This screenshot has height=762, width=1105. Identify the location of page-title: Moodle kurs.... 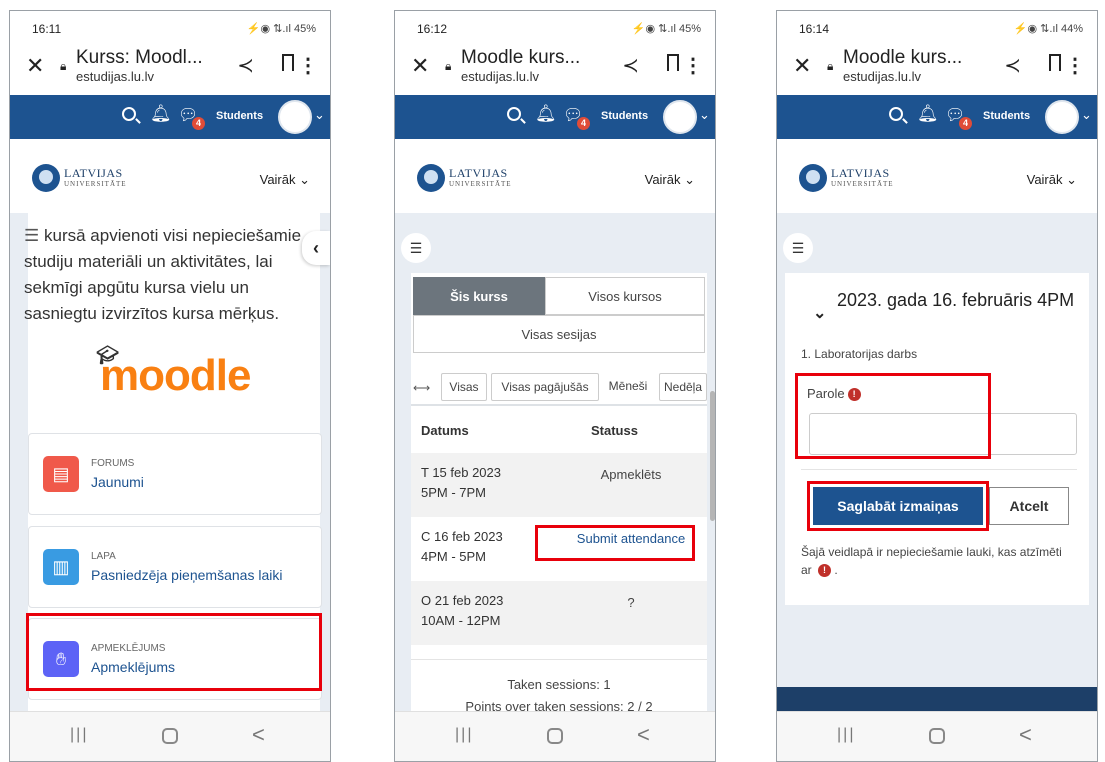
(903, 57).